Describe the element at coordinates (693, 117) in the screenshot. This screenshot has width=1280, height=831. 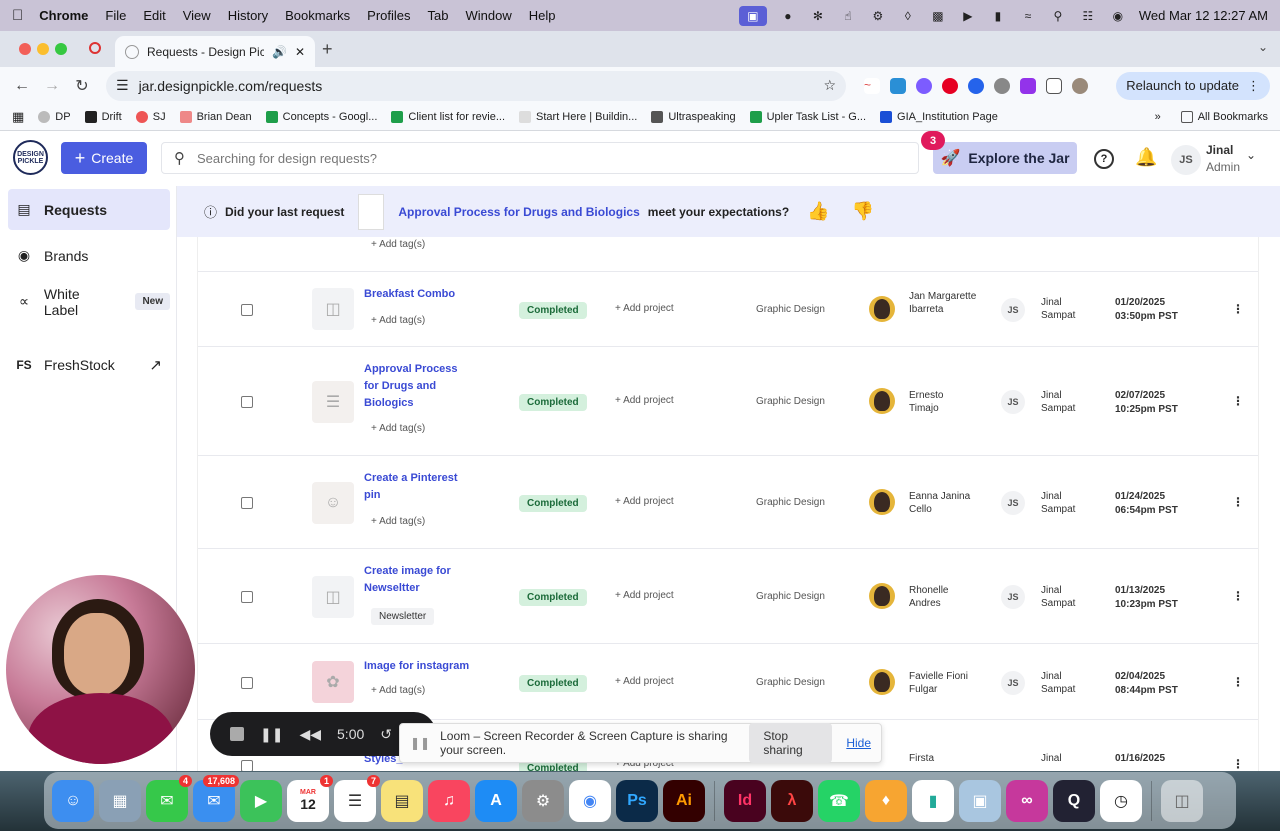
I see `bookmark-item: Ultraspeaking` at that location.